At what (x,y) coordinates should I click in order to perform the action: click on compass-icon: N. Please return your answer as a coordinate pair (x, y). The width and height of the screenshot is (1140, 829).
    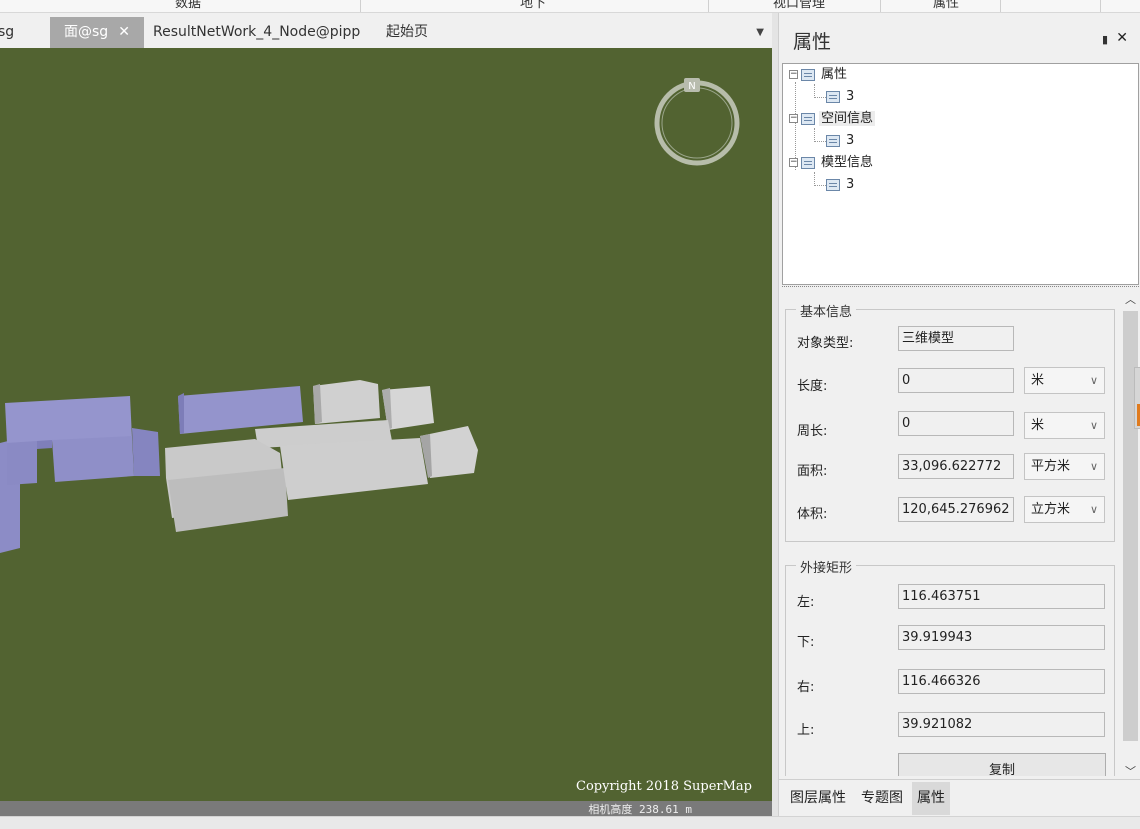
    Looking at the image, I should click on (697, 122).